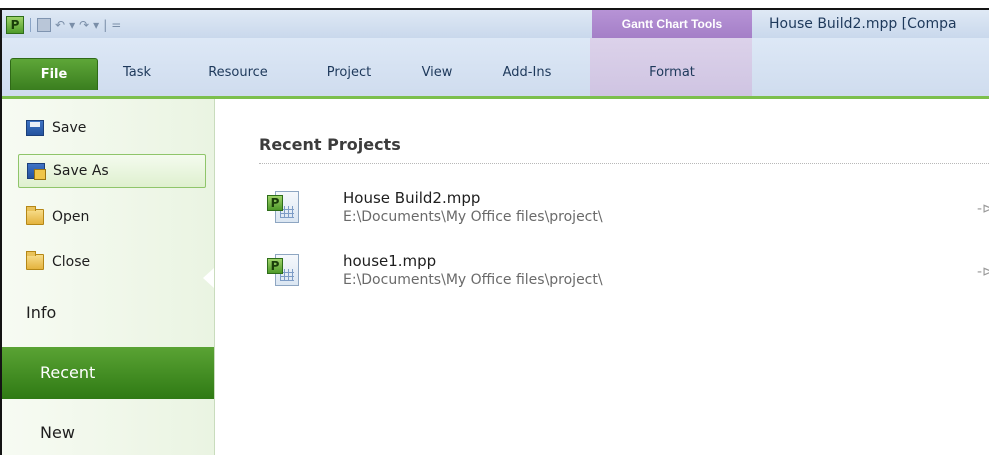 Image resolution: width=989 pixels, height=459 pixels. What do you see at coordinates (437, 73) in the screenshot?
I see `tab-view: View` at bounding box center [437, 73].